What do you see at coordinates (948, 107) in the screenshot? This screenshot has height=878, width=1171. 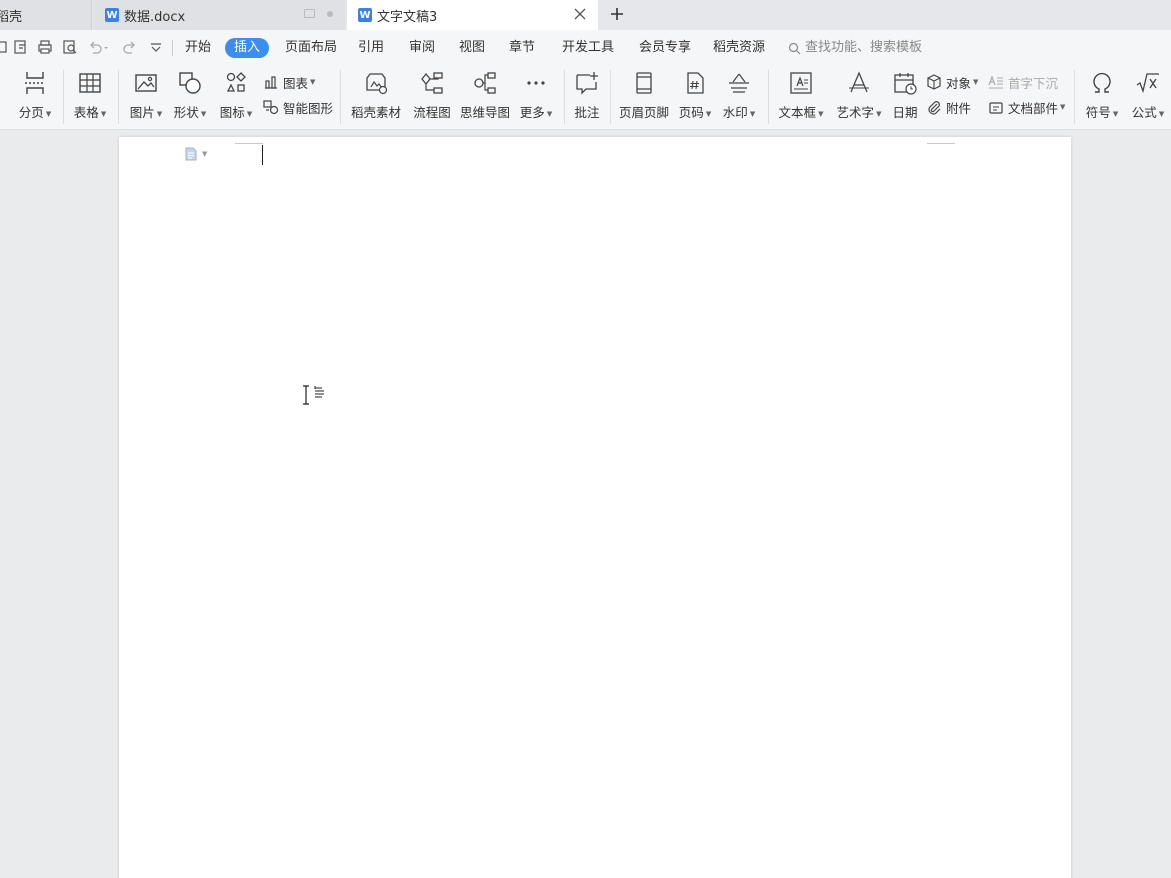 I see `attachment-button: 附件` at bounding box center [948, 107].